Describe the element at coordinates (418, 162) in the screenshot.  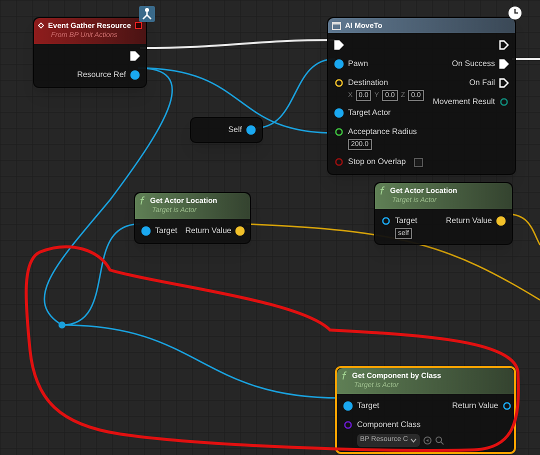
I see `checkbox` at that location.